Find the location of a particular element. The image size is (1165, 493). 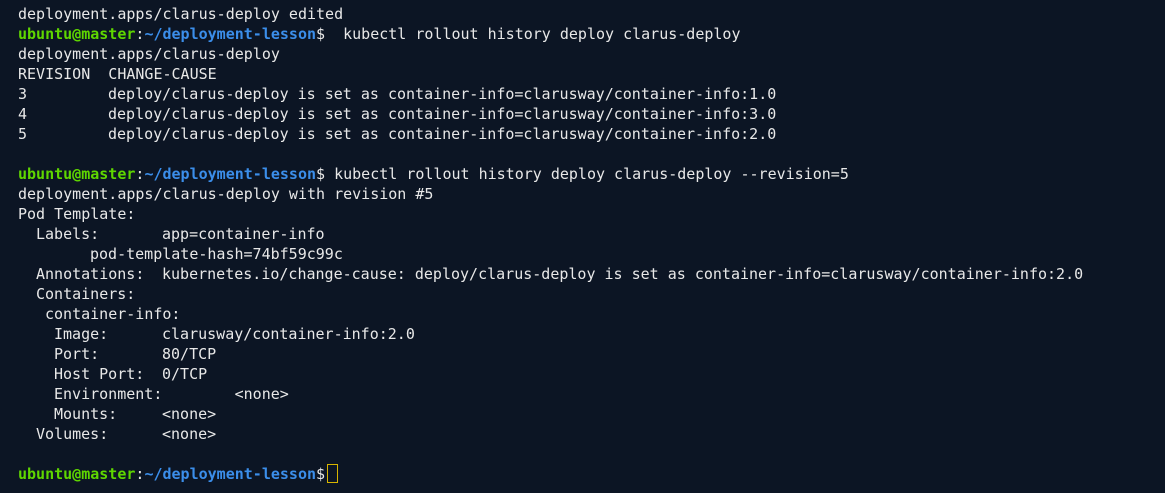

volumes-value: <none> is located at coordinates (189, 434).